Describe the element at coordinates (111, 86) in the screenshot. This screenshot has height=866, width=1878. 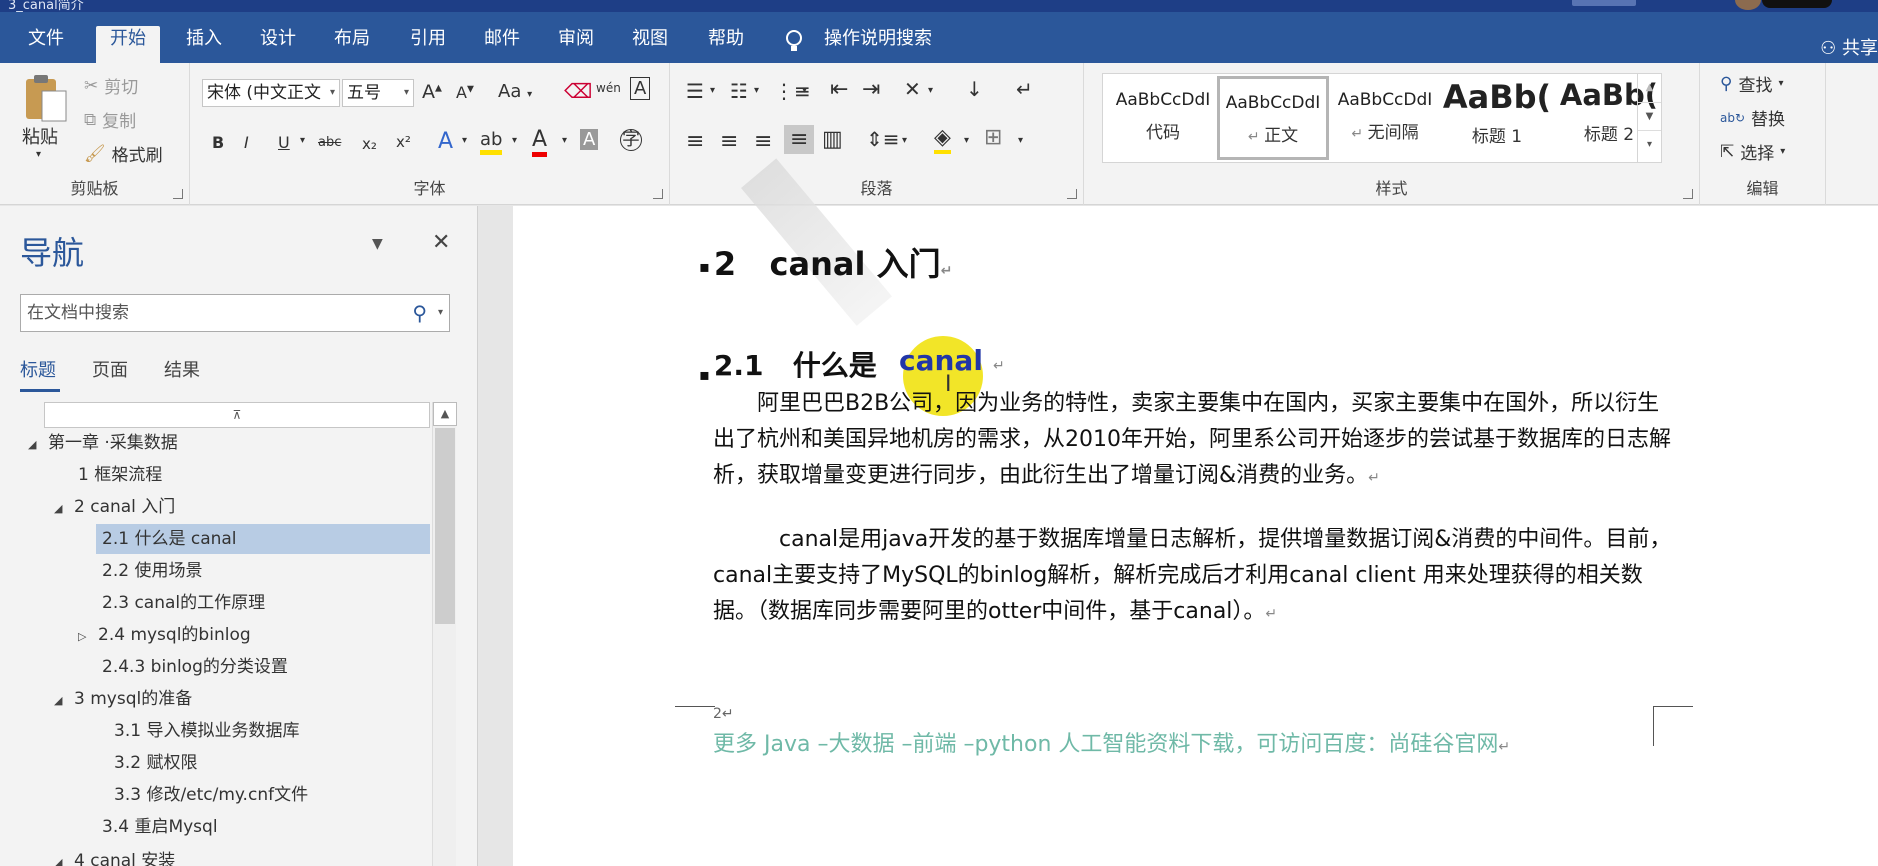
I see `cut-button: ✂ 剪切` at that location.